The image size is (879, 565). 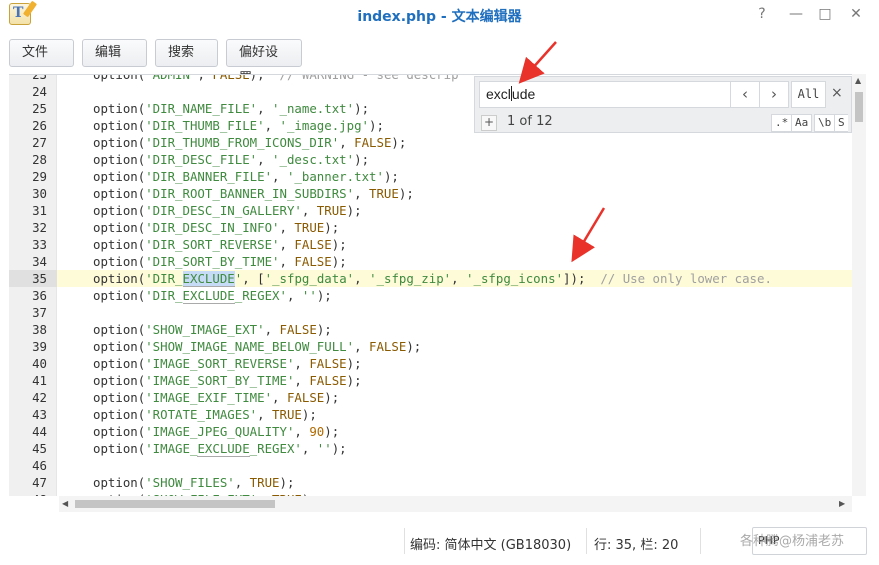 I want to click on find-all-button: All, so click(x=808, y=94).